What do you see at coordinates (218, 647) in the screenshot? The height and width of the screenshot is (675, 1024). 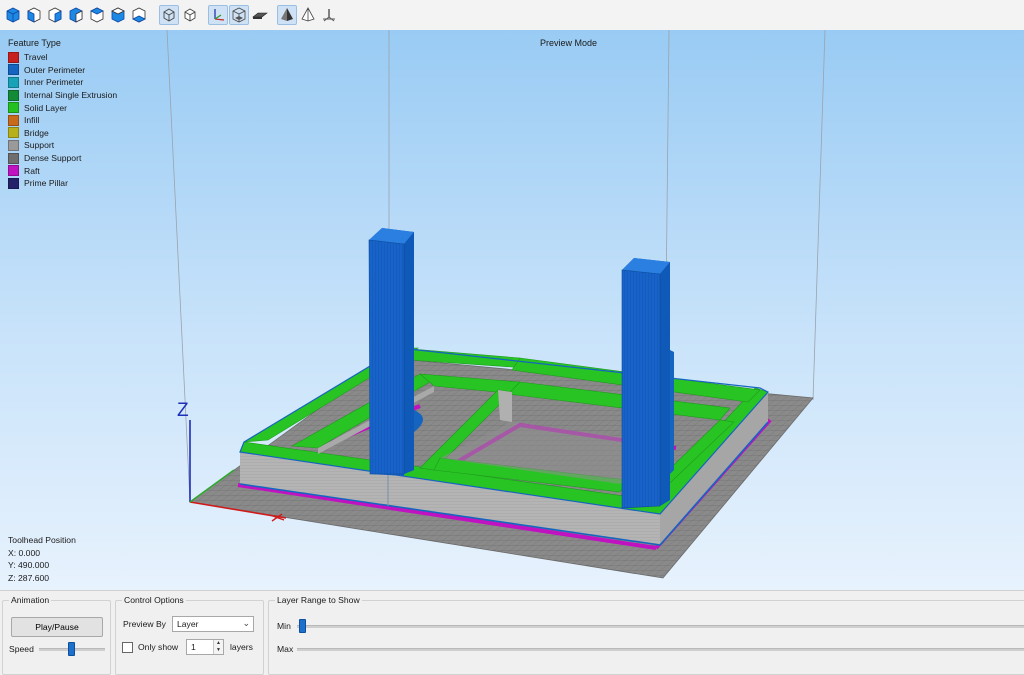 I see `spin-arrows-icon: ▲ ▼` at bounding box center [218, 647].